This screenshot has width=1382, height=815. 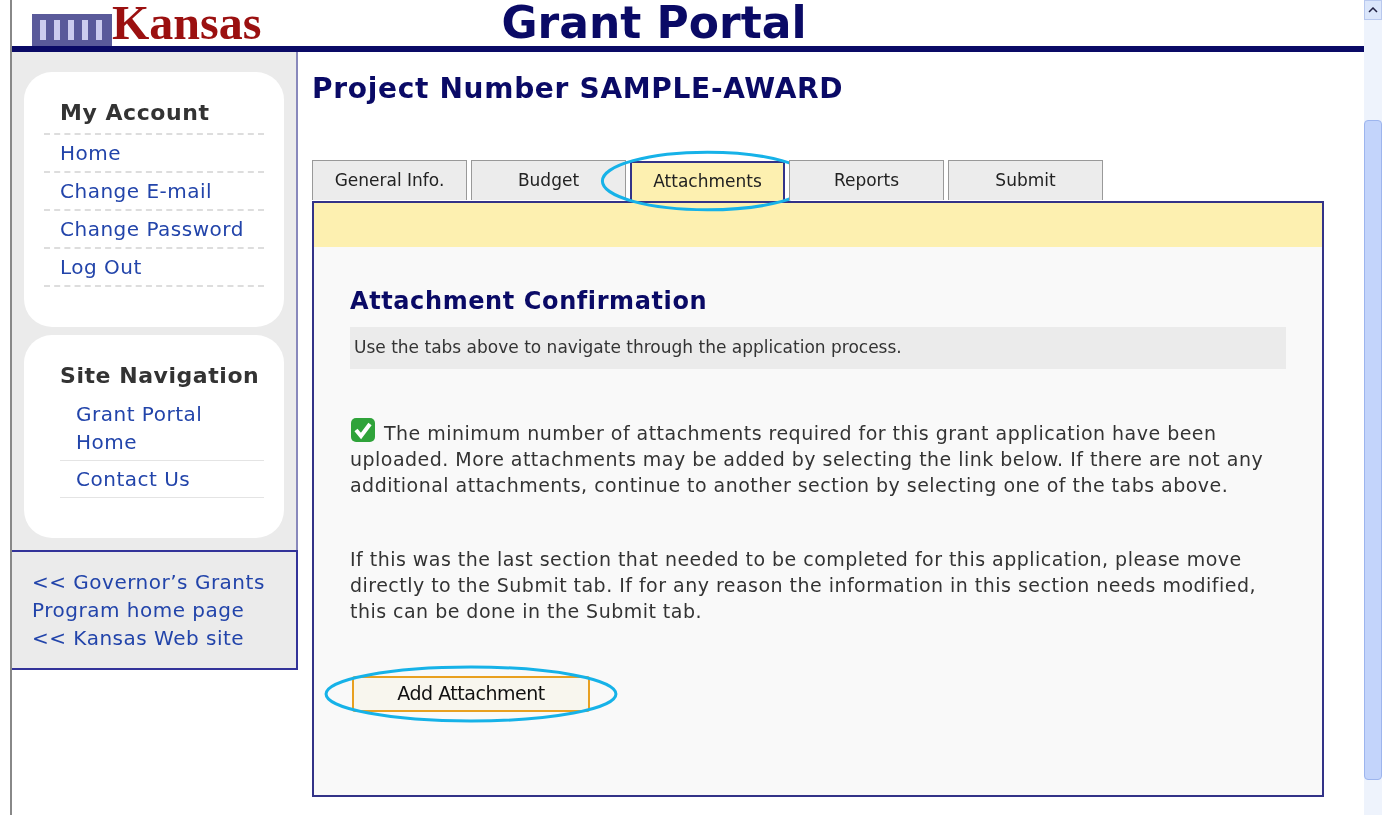 I want to click on sidebar-link: Change E-mail, so click(x=154, y=192).